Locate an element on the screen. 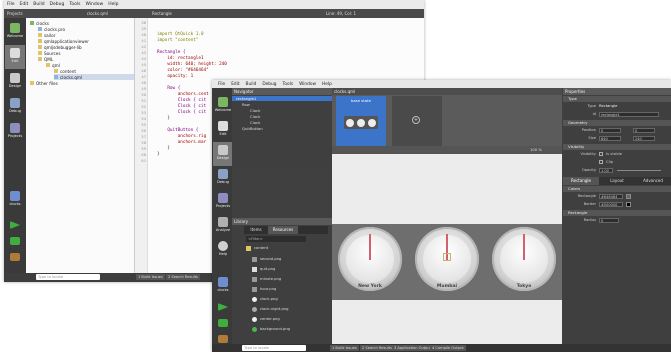  application-output-button: 3 Application Output is located at coordinates (413, 348).